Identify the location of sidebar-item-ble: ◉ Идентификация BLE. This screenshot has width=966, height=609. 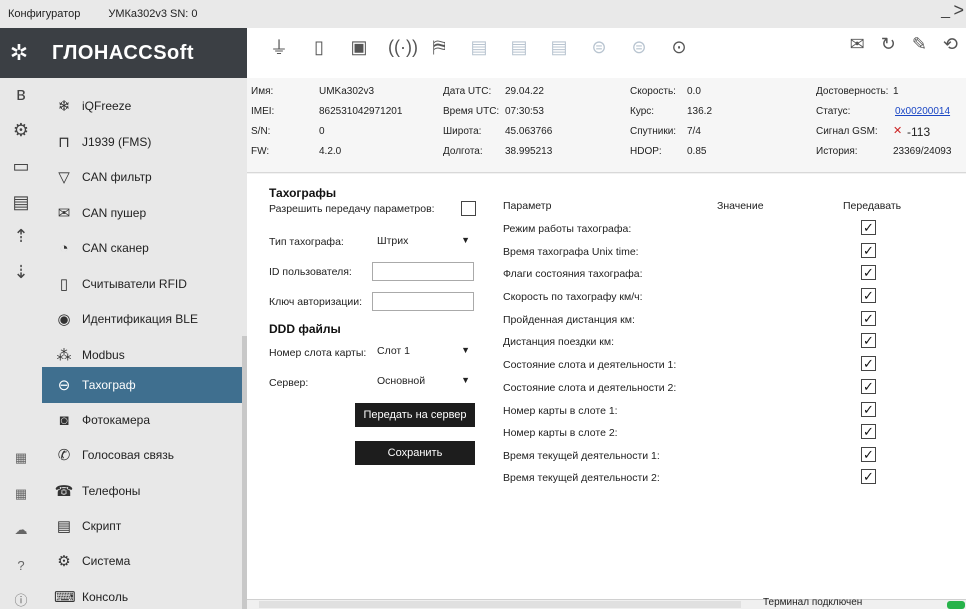
(144, 319).